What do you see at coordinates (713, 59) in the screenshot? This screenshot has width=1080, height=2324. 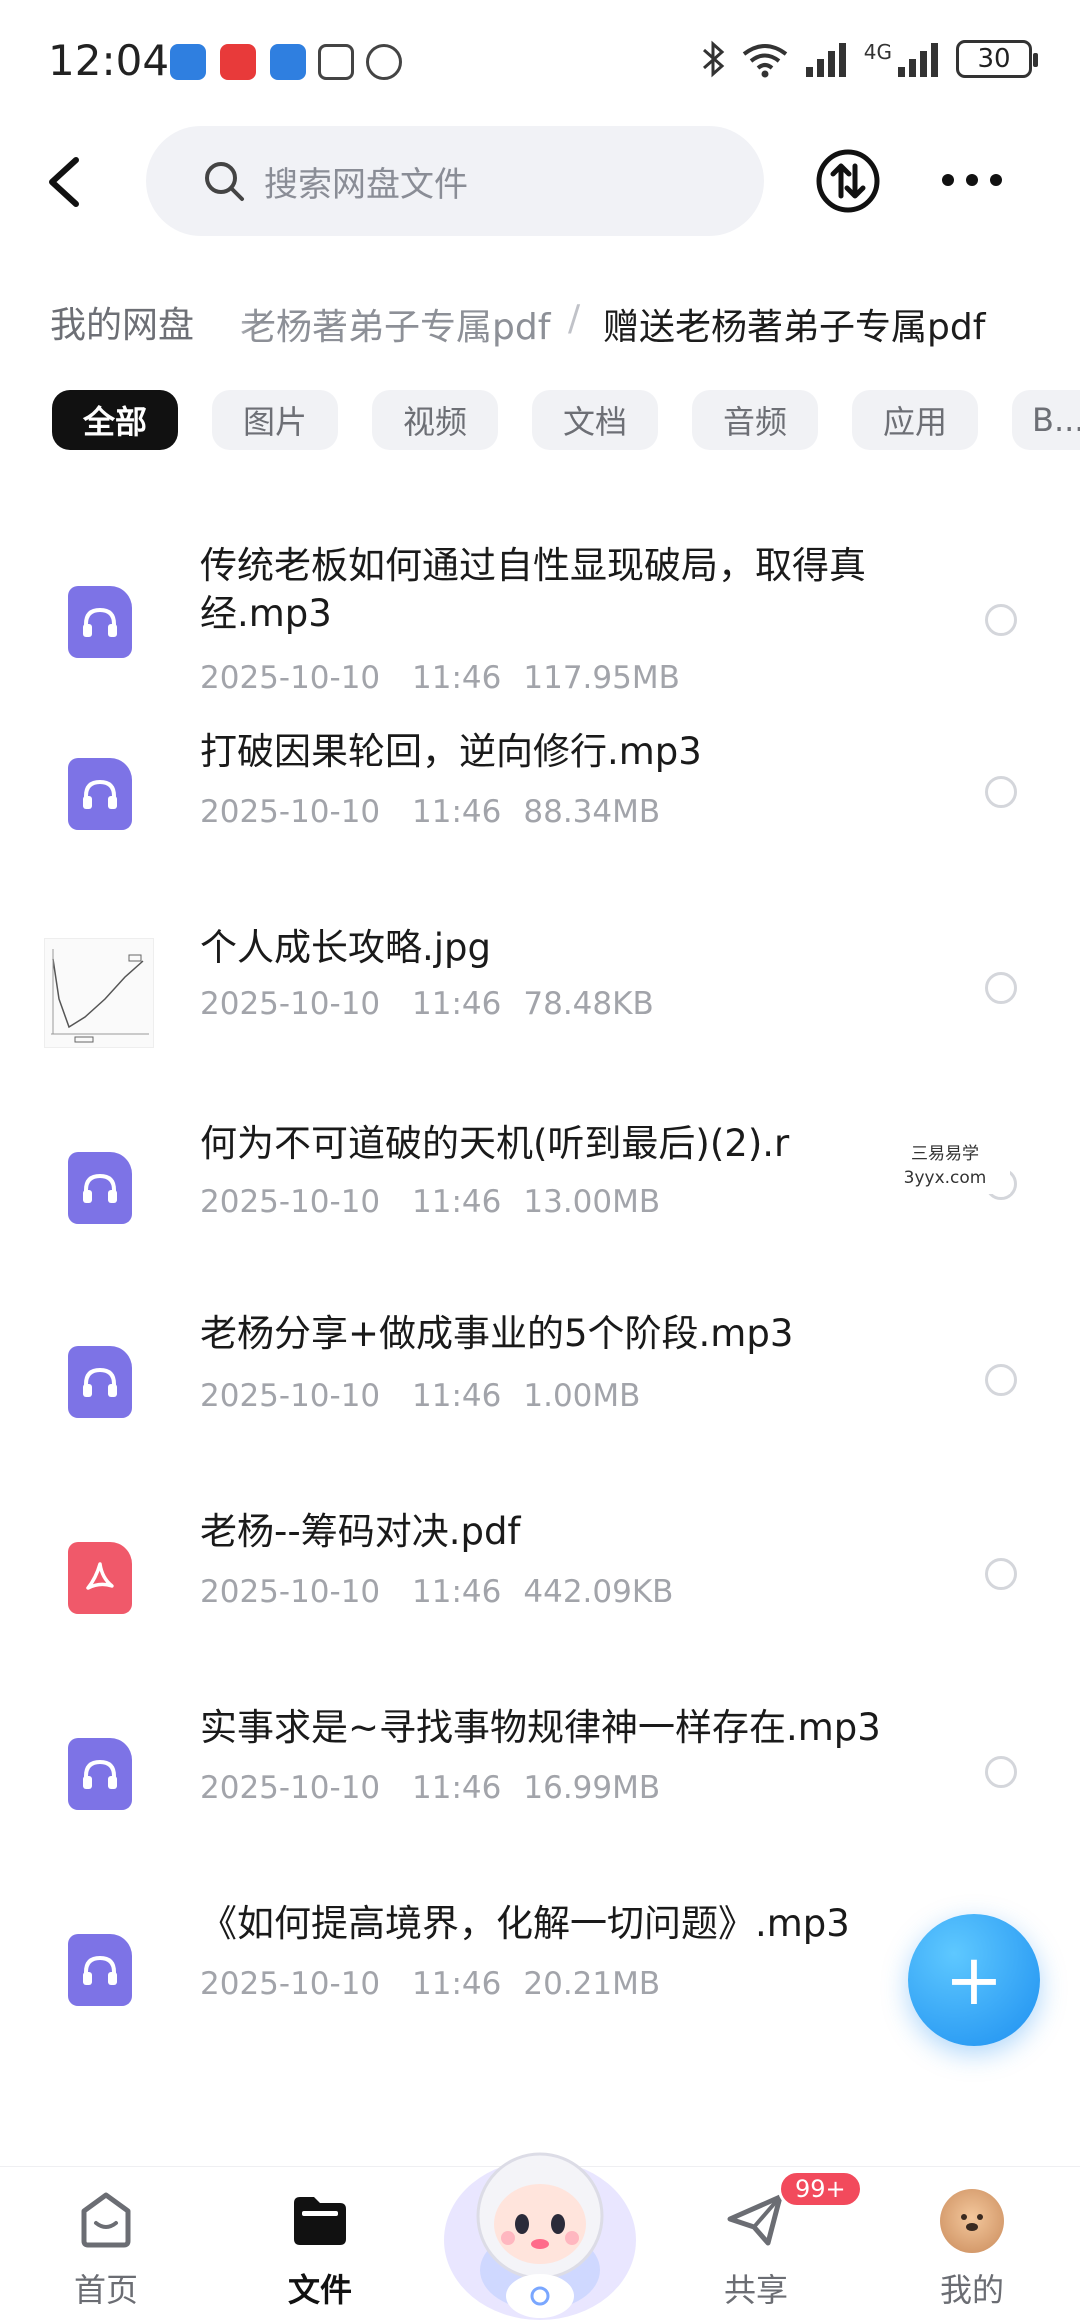 I see `bluetooth-icon` at bounding box center [713, 59].